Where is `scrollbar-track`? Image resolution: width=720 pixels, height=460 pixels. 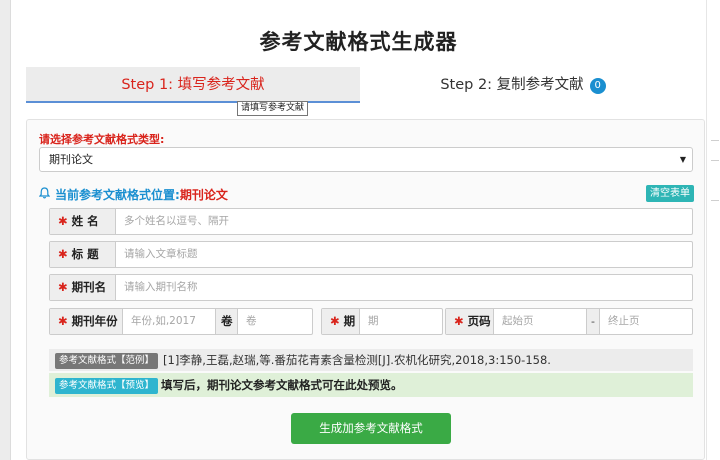 scrollbar-track is located at coordinates (713, 230).